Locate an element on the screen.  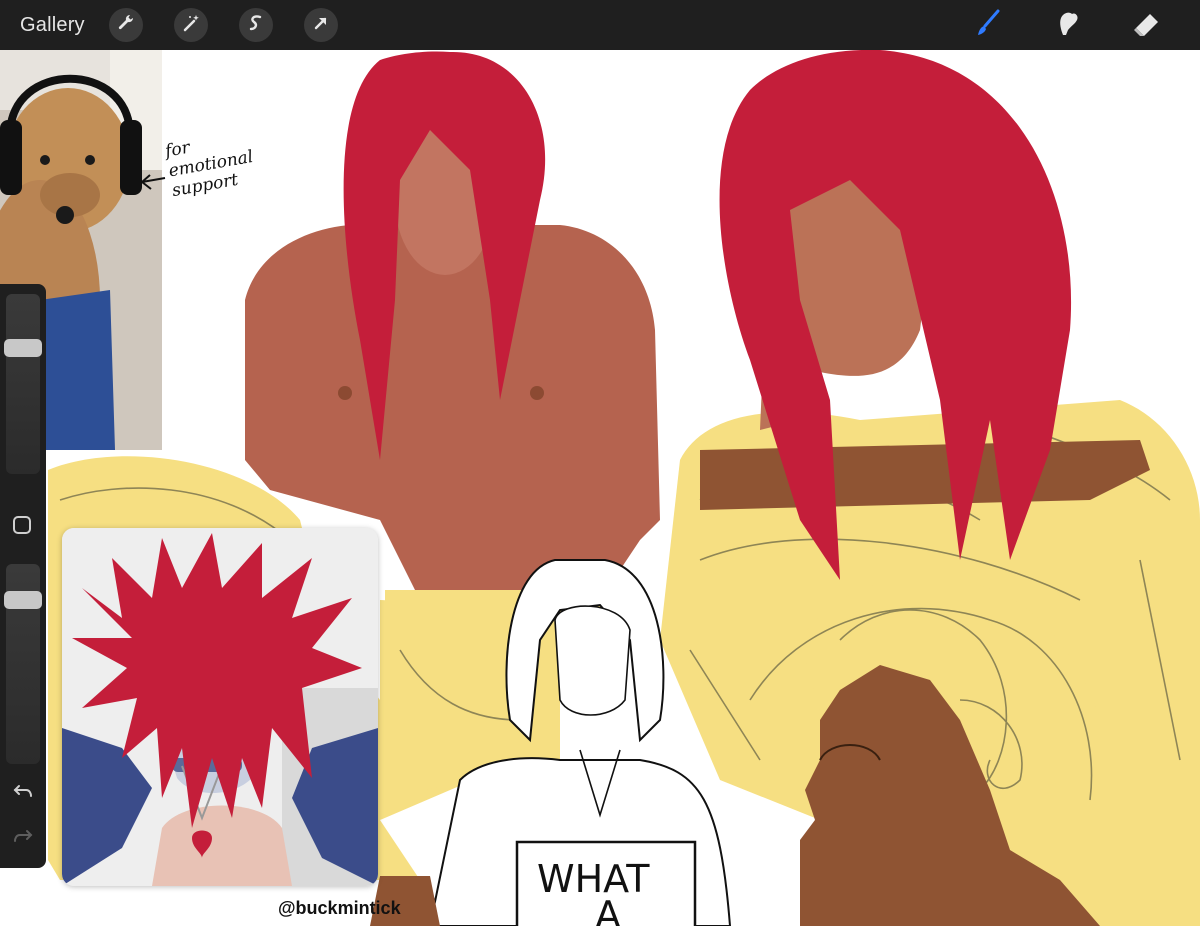
adjustments-button is located at coordinates (191, 25).